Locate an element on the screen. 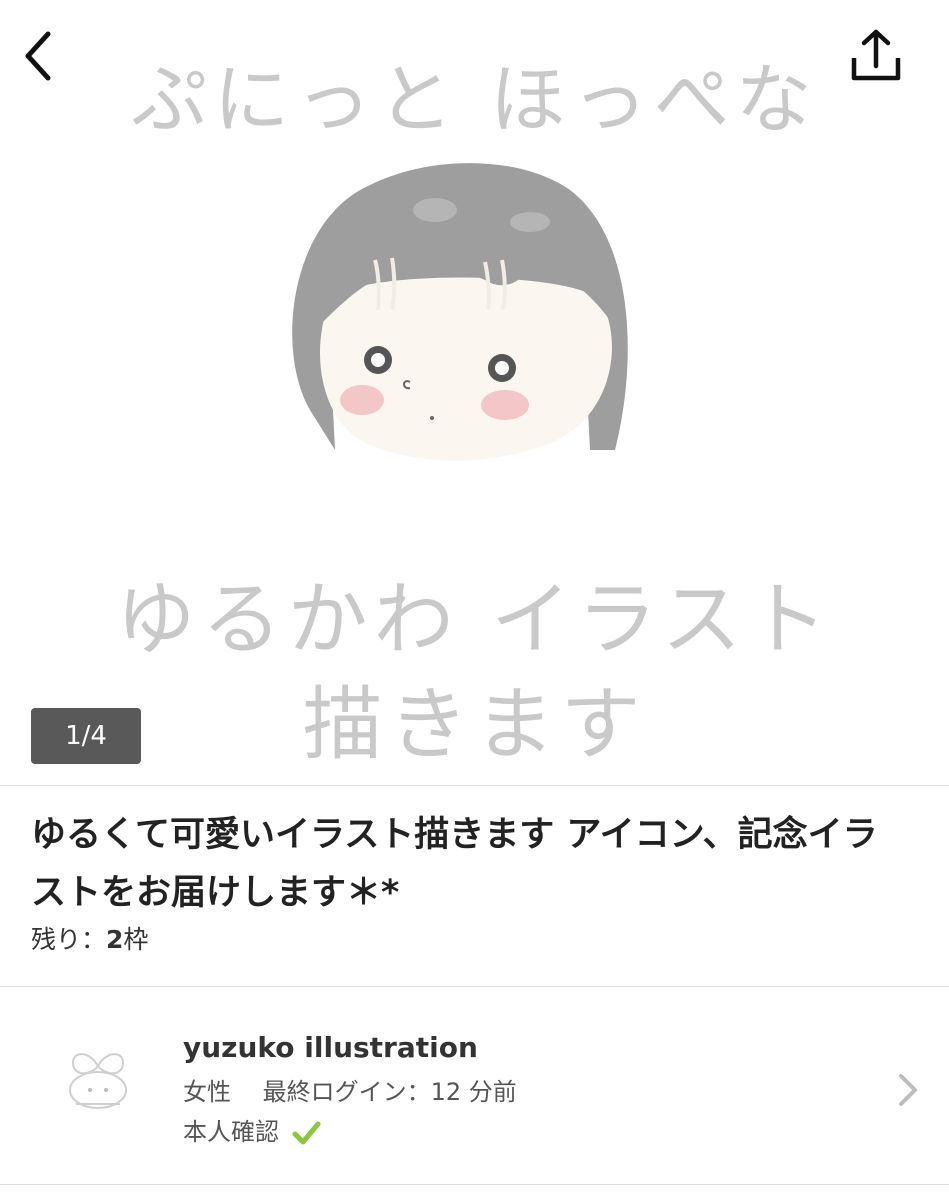 The height and width of the screenshot is (1200, 949). share-icon is located at coordinates (876, 55).